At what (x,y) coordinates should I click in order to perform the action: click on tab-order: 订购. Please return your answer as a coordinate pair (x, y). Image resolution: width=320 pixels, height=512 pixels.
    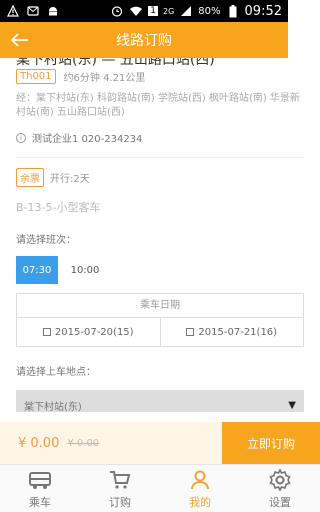
    Looking at the image, I should click on (120, 488).